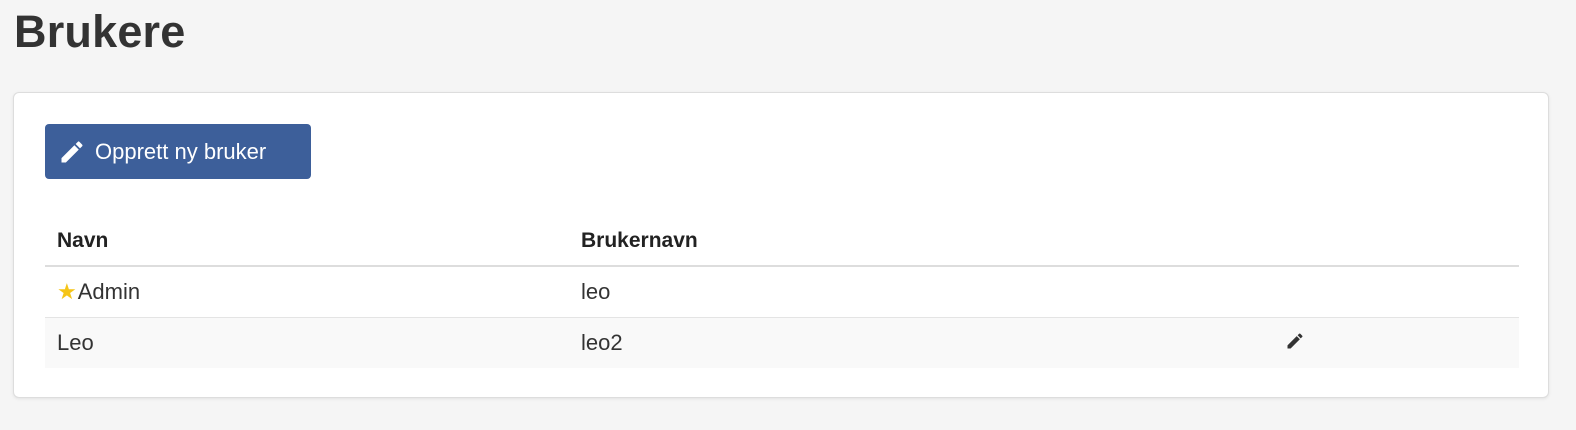 The image size is (1576, 430). Describe the element at coordinates (109, 291) in the screenshot. I see `user-name: Admin` at that location.